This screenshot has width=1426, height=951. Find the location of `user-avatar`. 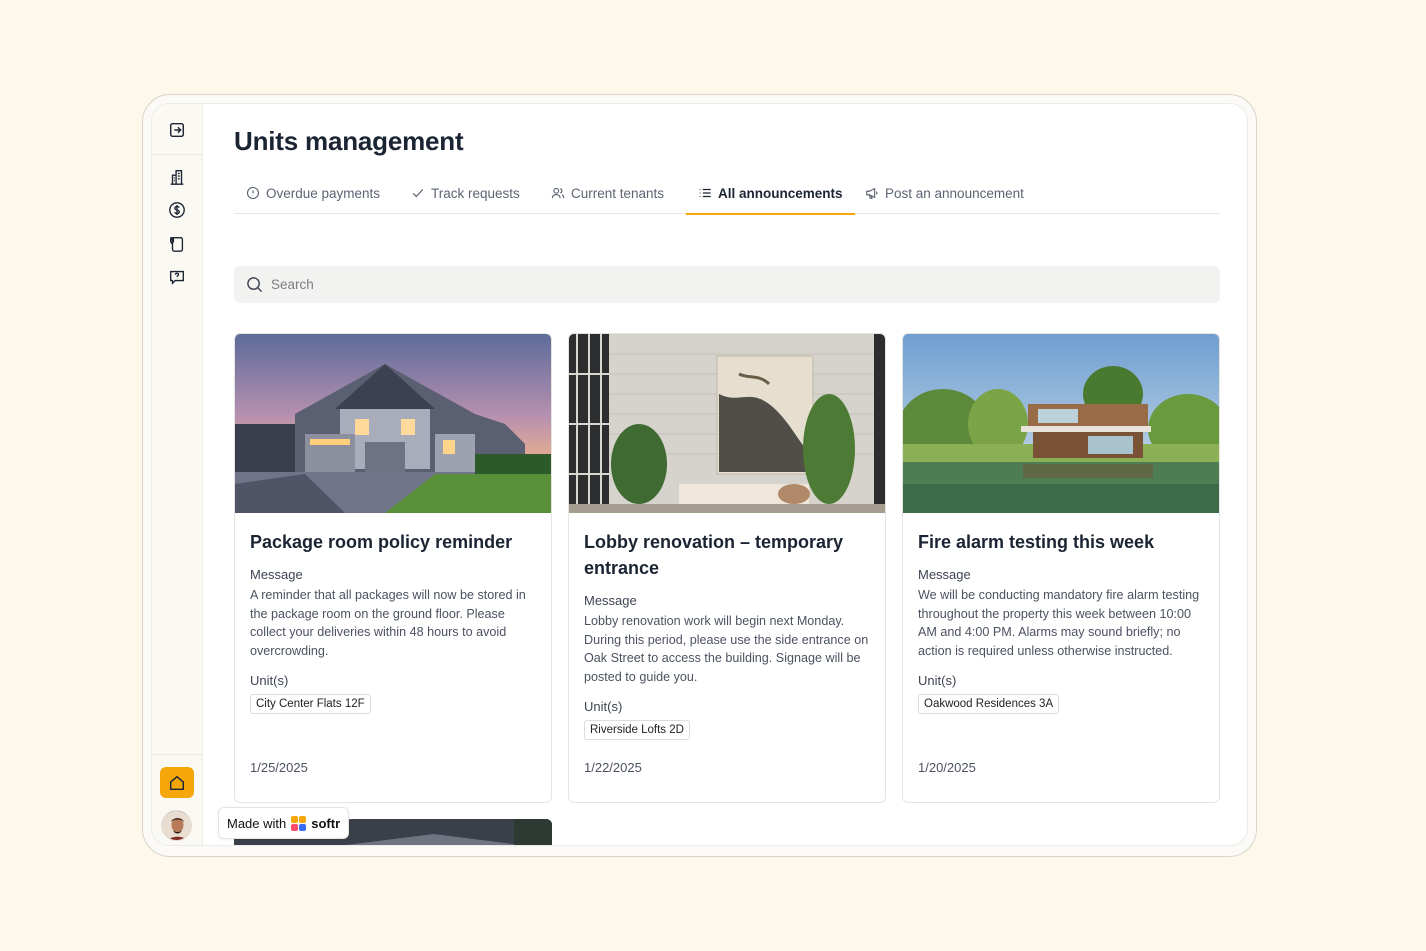

user-avatar is located at coordinates (176, 825).